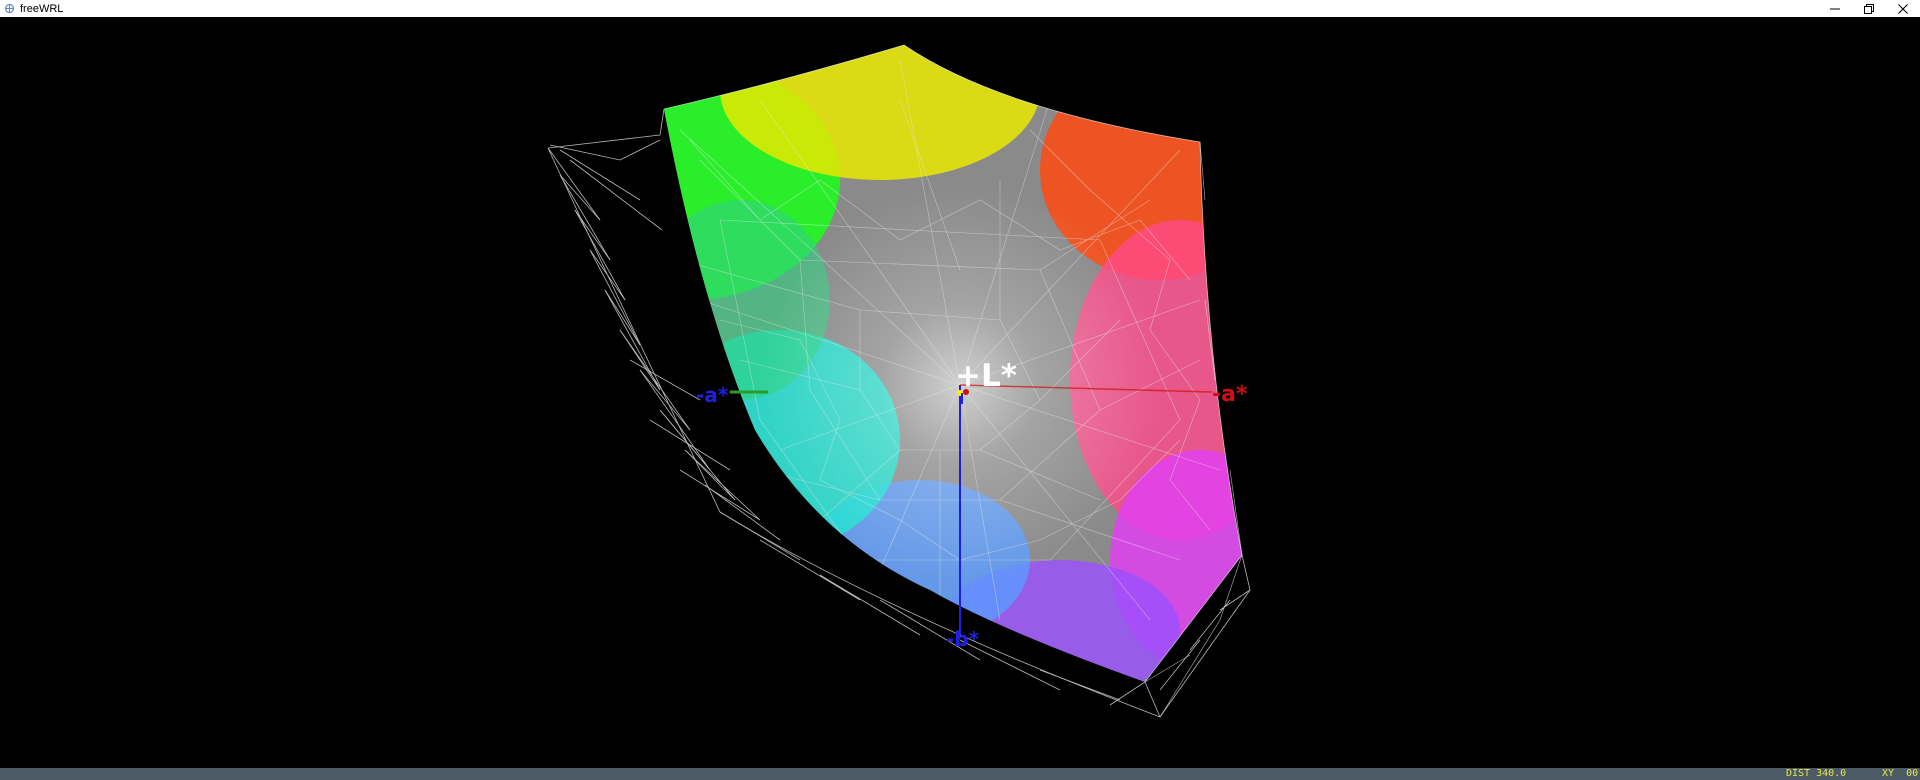 This screenshot has height=780, width=1920. Describe the element at coordinates (712, 395) in the screenshot. I see `minus-a-axis-label: -a*` at that location.